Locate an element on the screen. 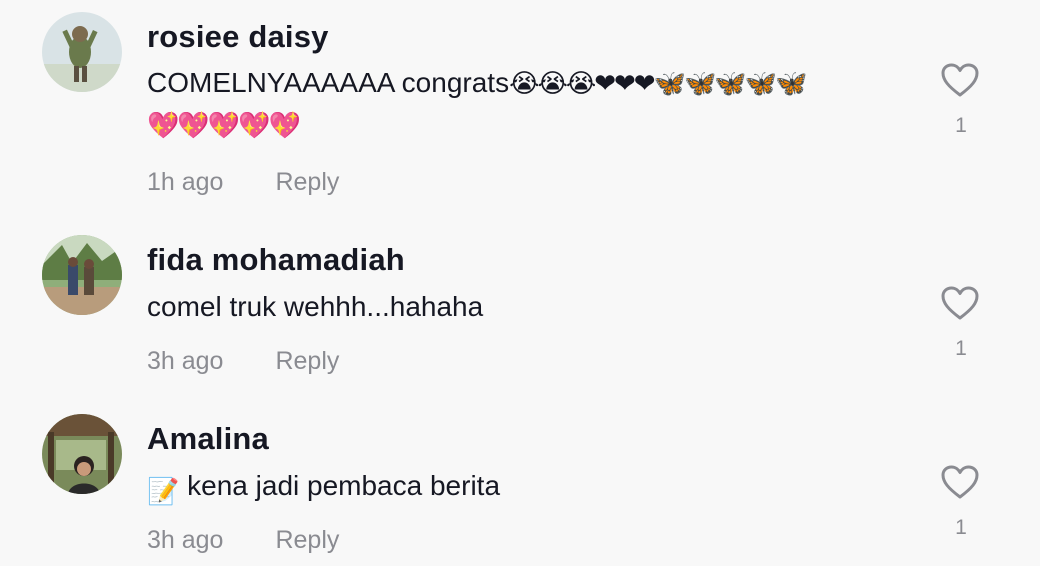 This screenshot has width=1040, height=566. comment-text: COMELNYAAAAAA congrats😭😭😭❤❤❤🦋🦋🦋🦋🦋 is located at coordinates (477, 83).